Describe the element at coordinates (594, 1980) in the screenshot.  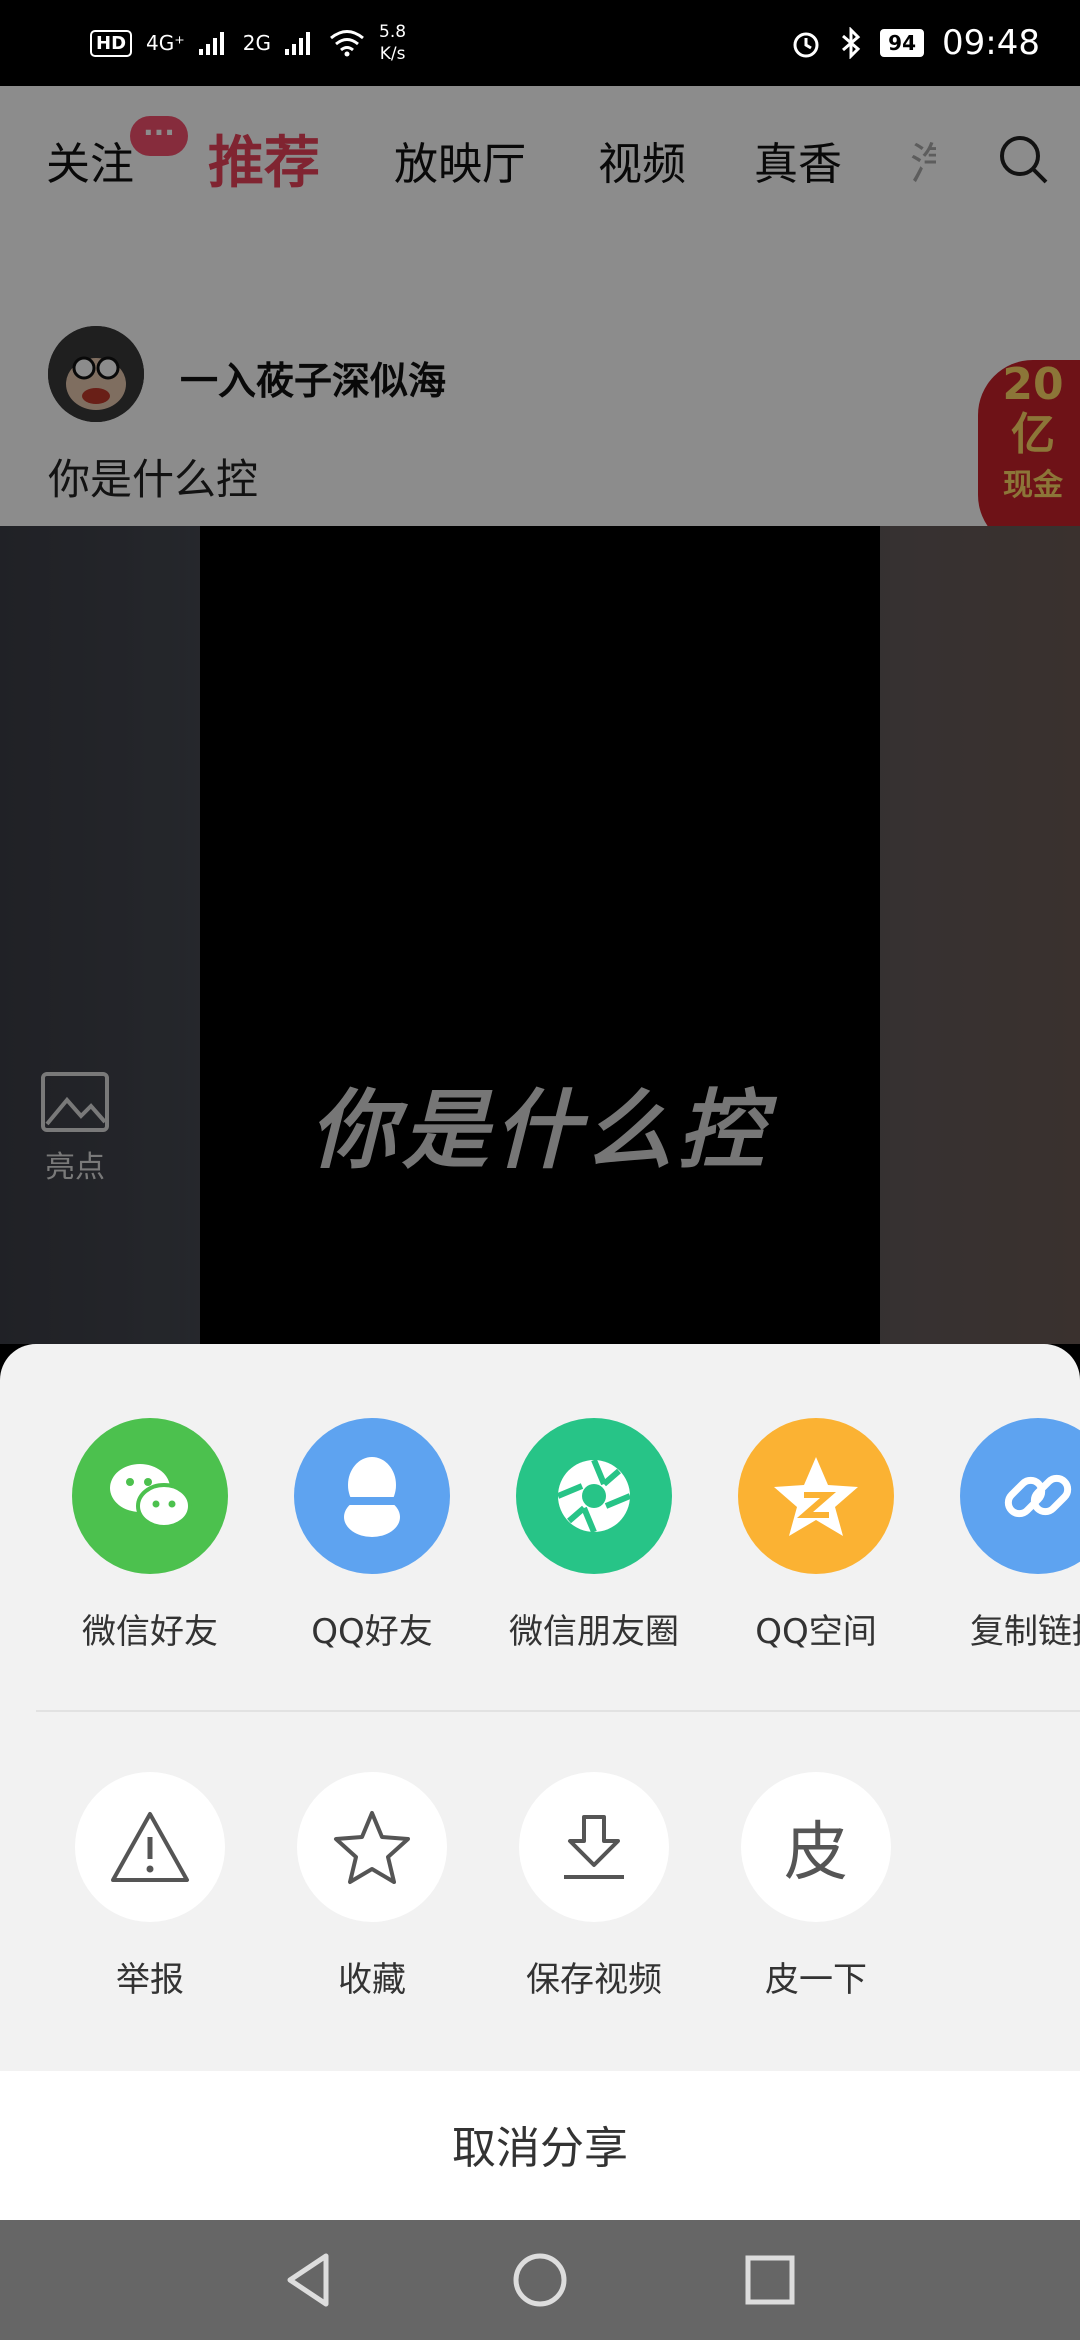
I see `action-label: 保存视频` at that location.